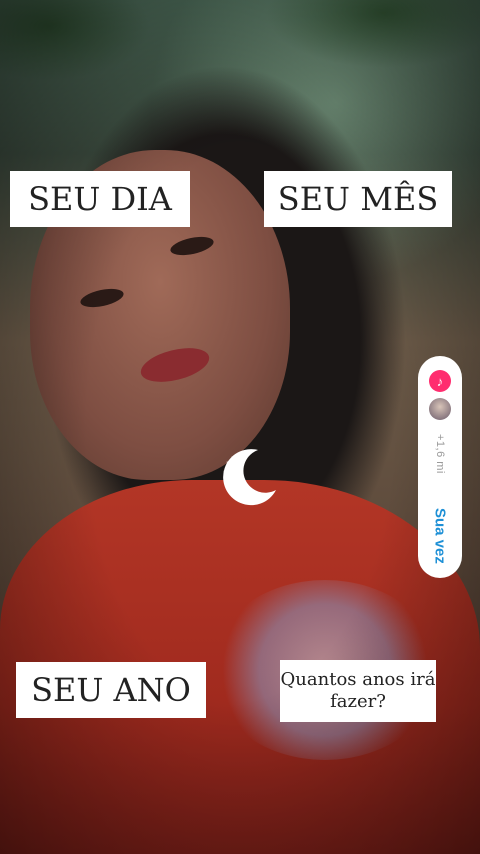 This screenshot has width=480, height=854. What do you see at coordinates (100, 199) in the screenshot?
I see `day-label: SEU DIA` at bounding box center [100, 199].